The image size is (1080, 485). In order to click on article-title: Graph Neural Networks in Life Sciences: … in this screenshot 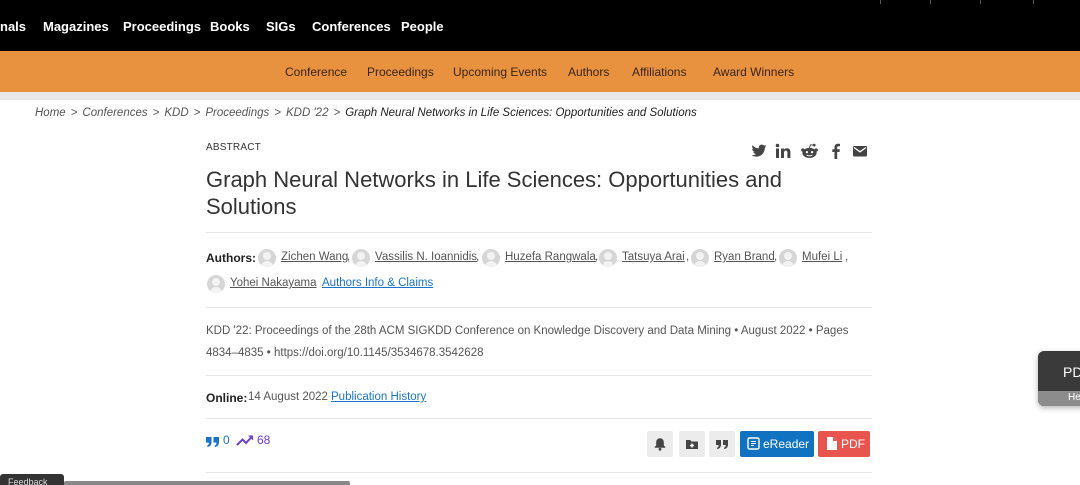, I will do `click(494, 193)`.